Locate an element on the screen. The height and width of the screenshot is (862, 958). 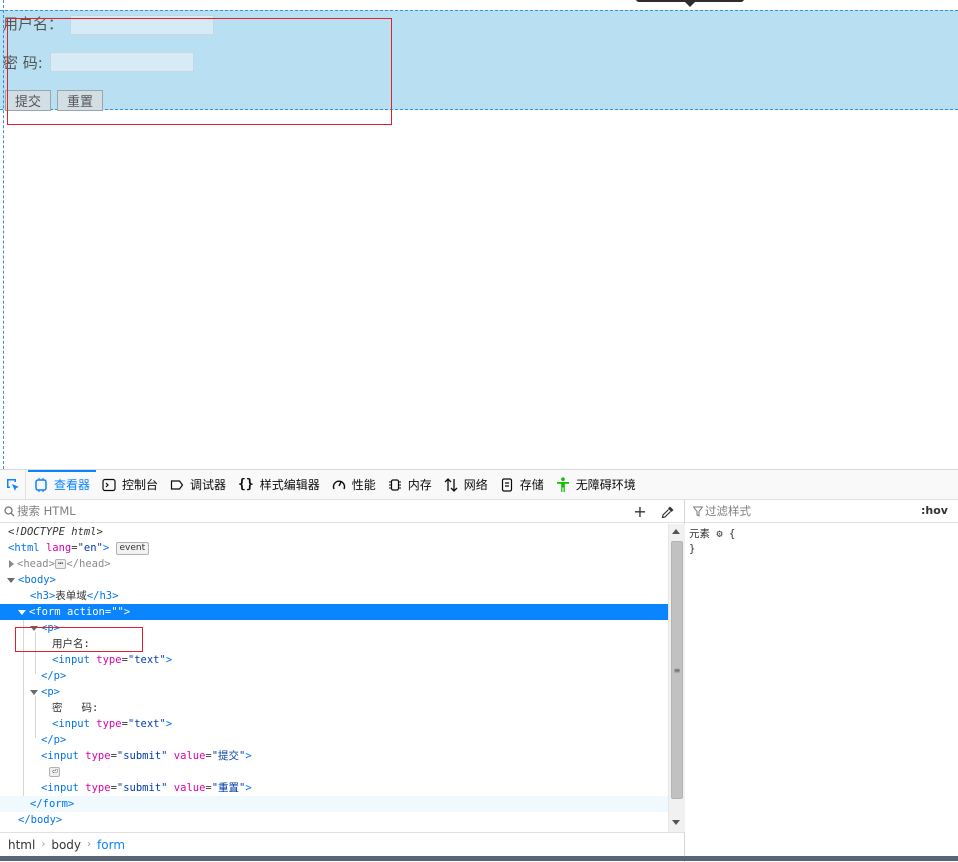
tree-node-body-close: </body> is located at coordinates (334, 820).